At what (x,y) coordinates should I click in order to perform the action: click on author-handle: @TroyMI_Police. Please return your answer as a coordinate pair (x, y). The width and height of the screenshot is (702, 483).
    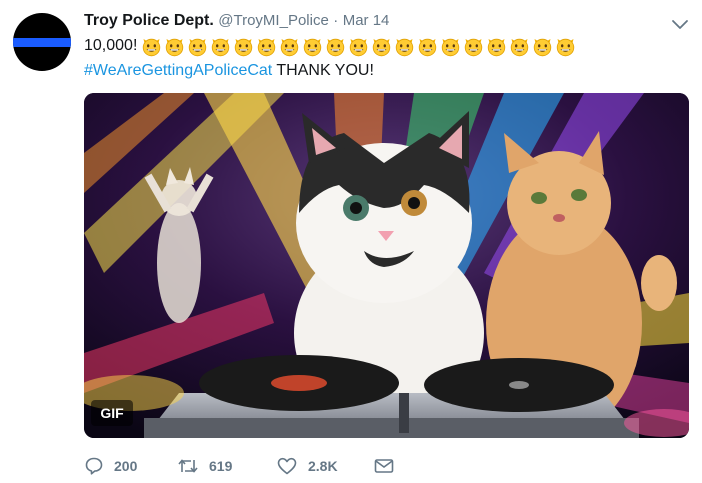
    Looking at the image, I should click on (273, 20).